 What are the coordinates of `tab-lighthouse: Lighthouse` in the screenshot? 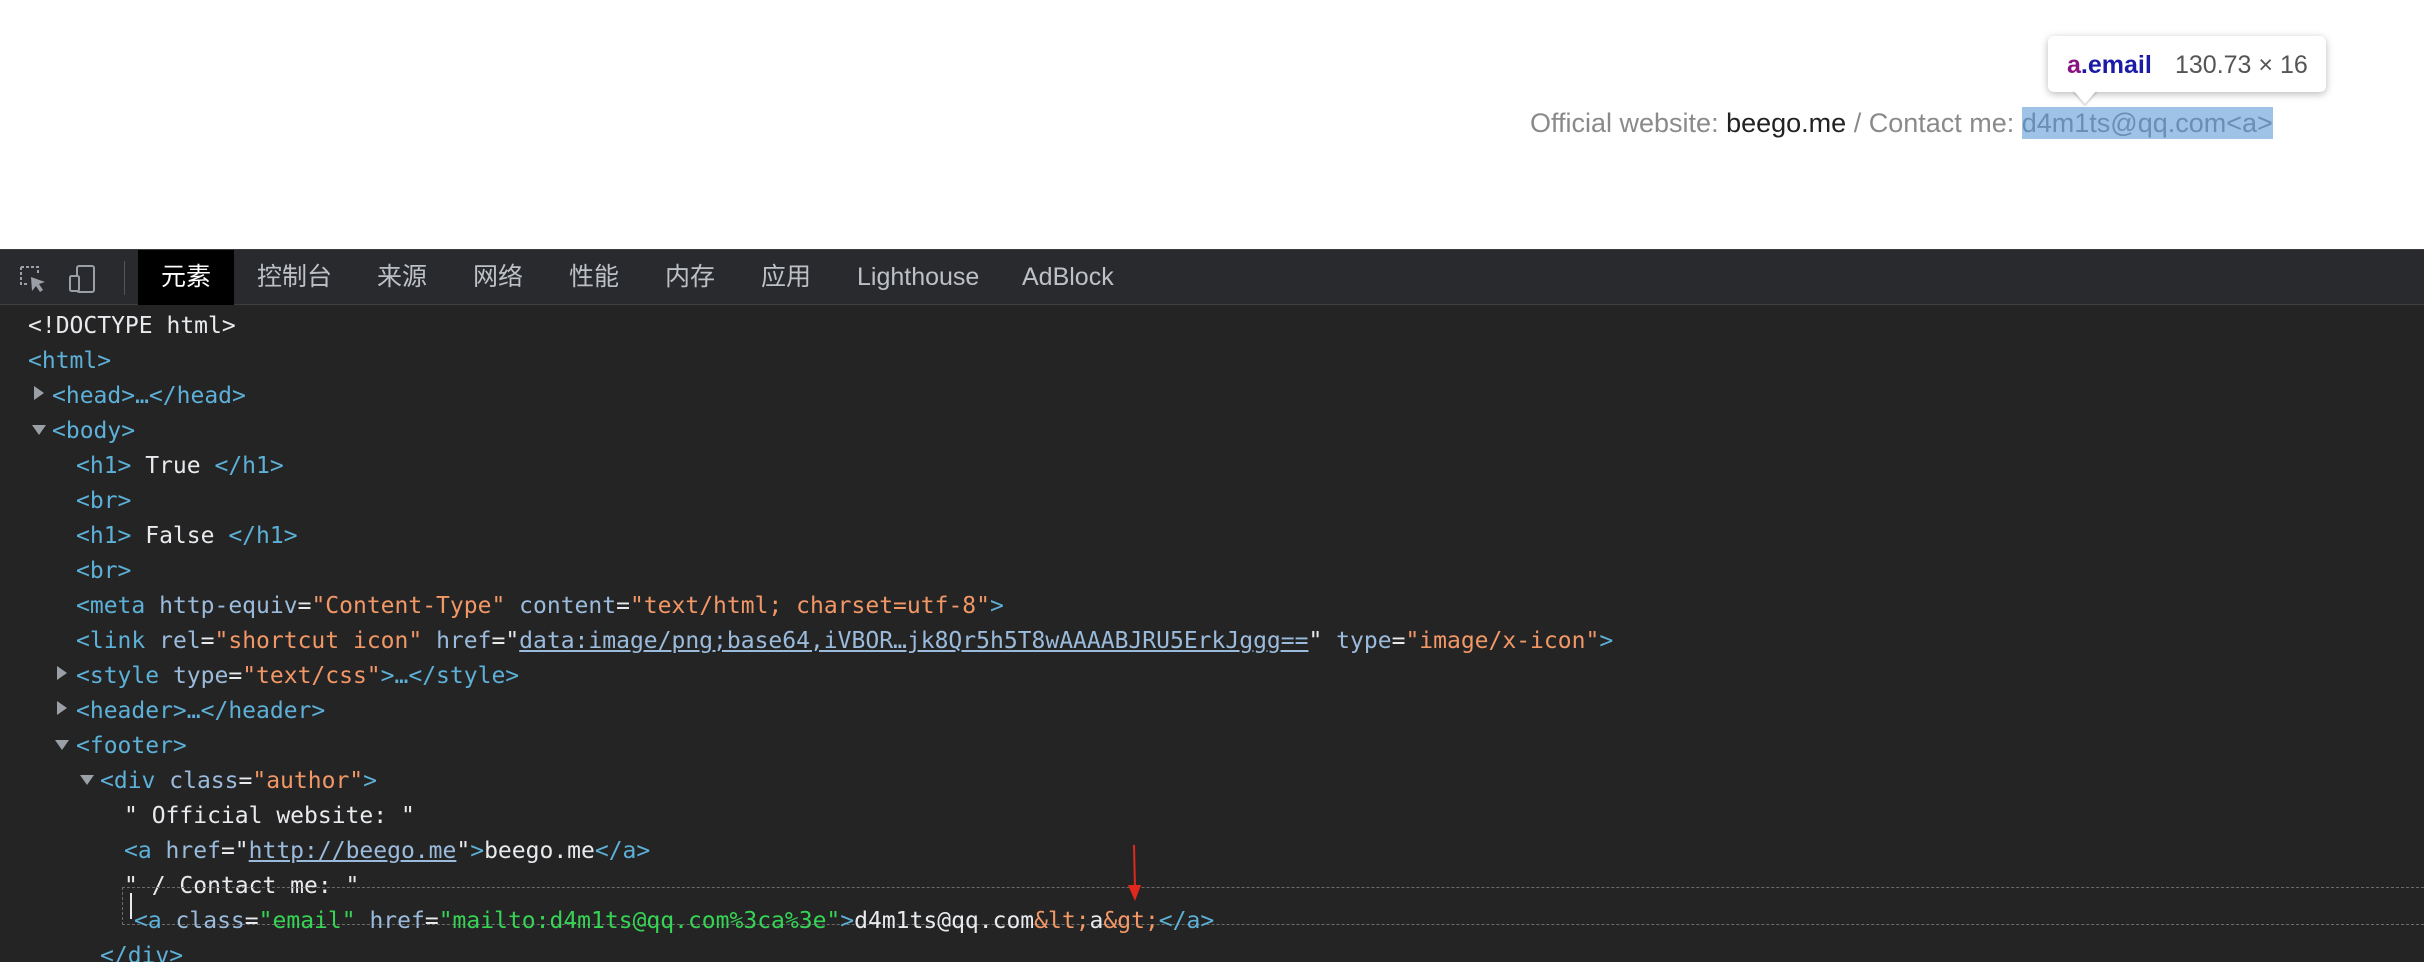 It's located at (918, 277).